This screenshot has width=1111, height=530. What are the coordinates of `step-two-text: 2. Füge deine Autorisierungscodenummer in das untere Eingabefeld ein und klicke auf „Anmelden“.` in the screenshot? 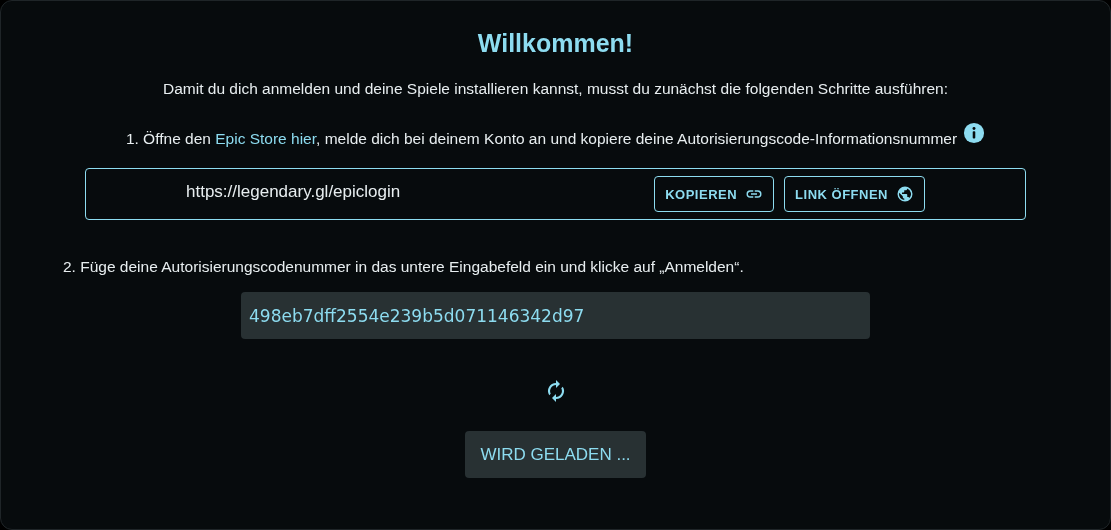 It's located at (403, 267).